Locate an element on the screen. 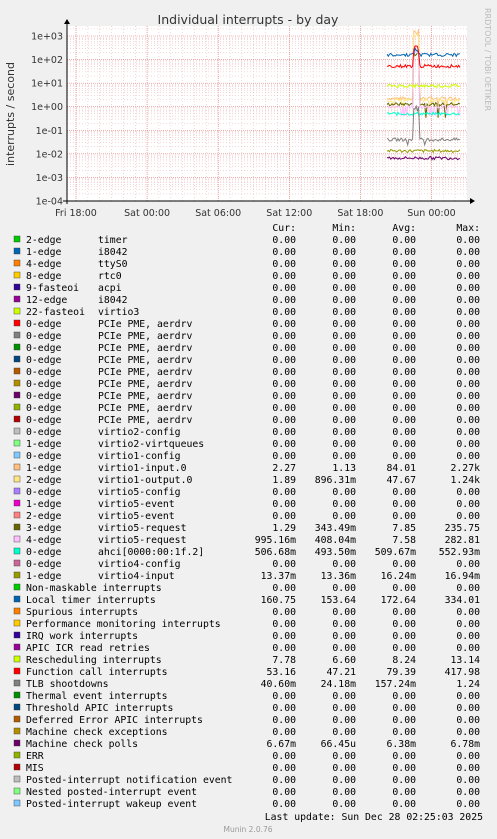 The image size is (497, 839). legend-label: 4-edge is located at coordinates (43, 540).